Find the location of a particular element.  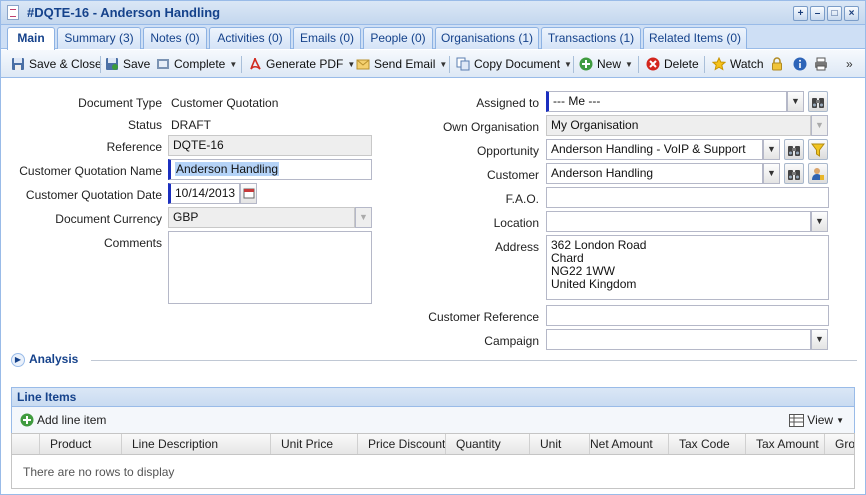

complete-icon is located at coordinates (163, 64).